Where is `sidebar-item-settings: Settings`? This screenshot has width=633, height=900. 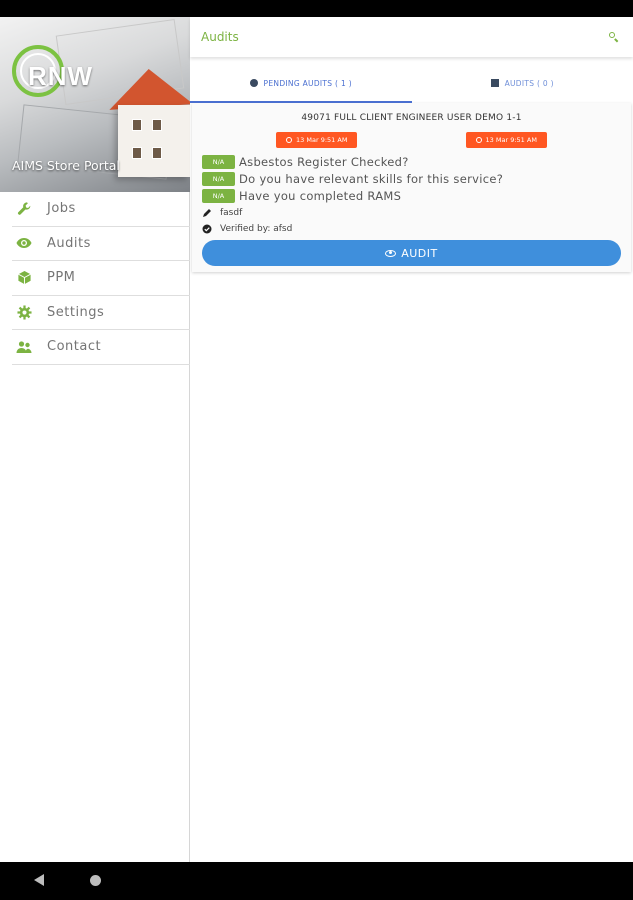
sidebar-item-settings: Settings is located at coordinates (101, 313).